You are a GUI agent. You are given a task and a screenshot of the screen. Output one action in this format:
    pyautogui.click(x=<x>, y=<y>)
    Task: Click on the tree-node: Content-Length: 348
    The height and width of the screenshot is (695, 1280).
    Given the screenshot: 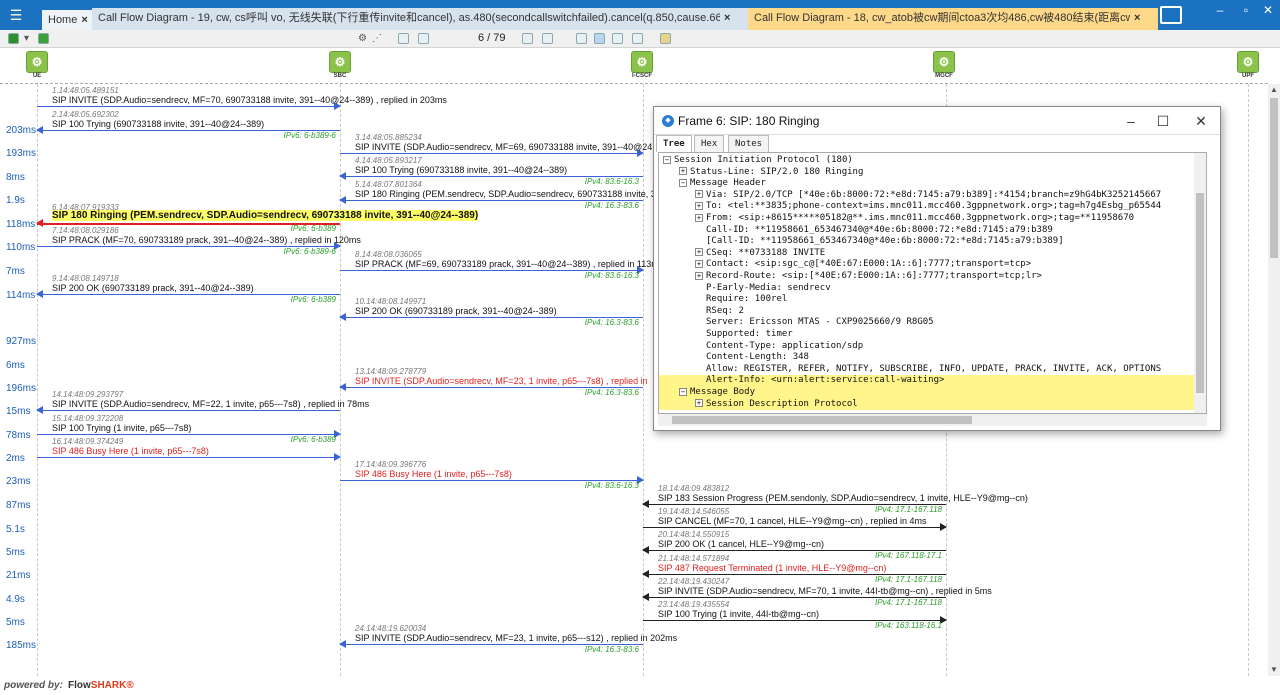 What is the action you would take?
    pyautogui.click(x=932, y=358)
    